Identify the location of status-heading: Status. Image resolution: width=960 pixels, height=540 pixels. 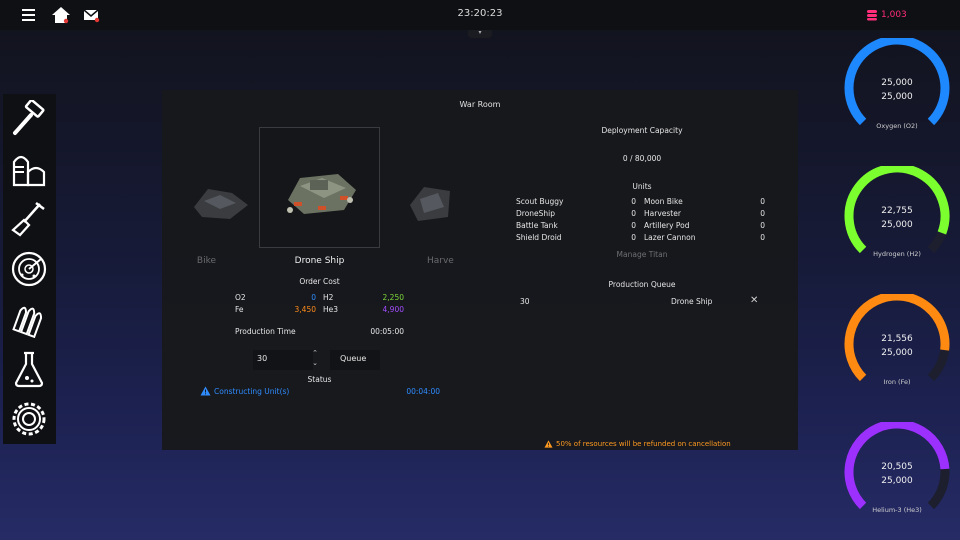
(319, 379).